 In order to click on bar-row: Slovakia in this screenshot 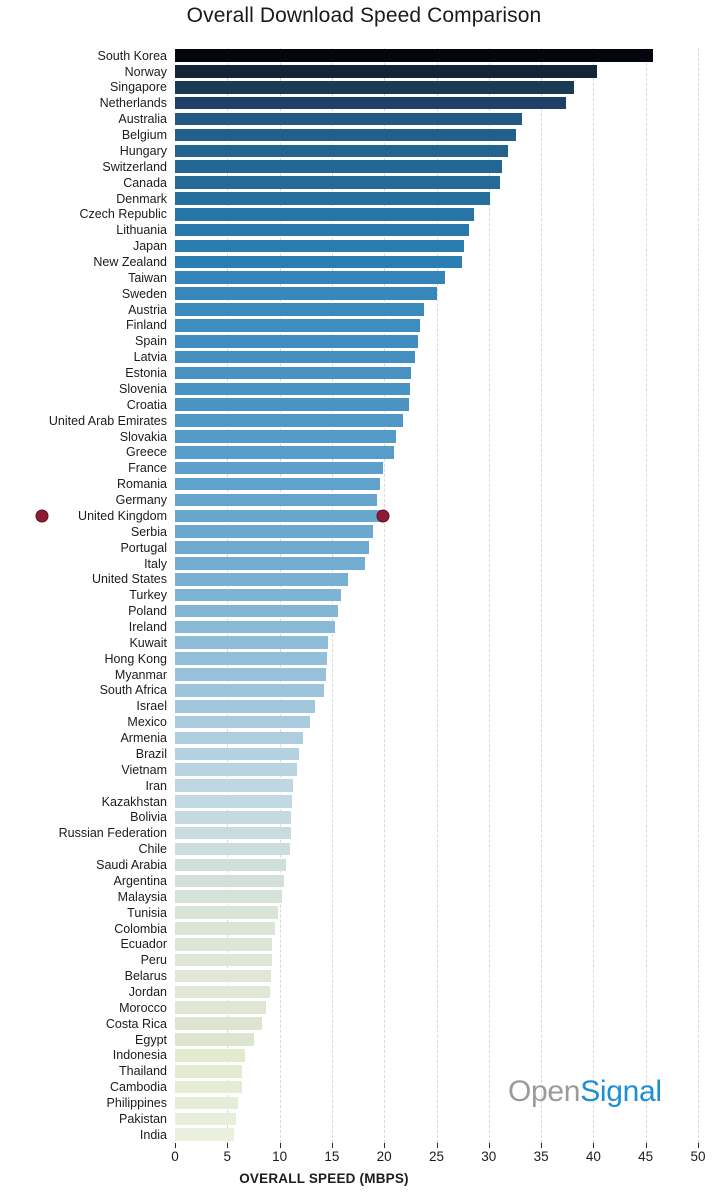, I will do `click(364, 436)`.